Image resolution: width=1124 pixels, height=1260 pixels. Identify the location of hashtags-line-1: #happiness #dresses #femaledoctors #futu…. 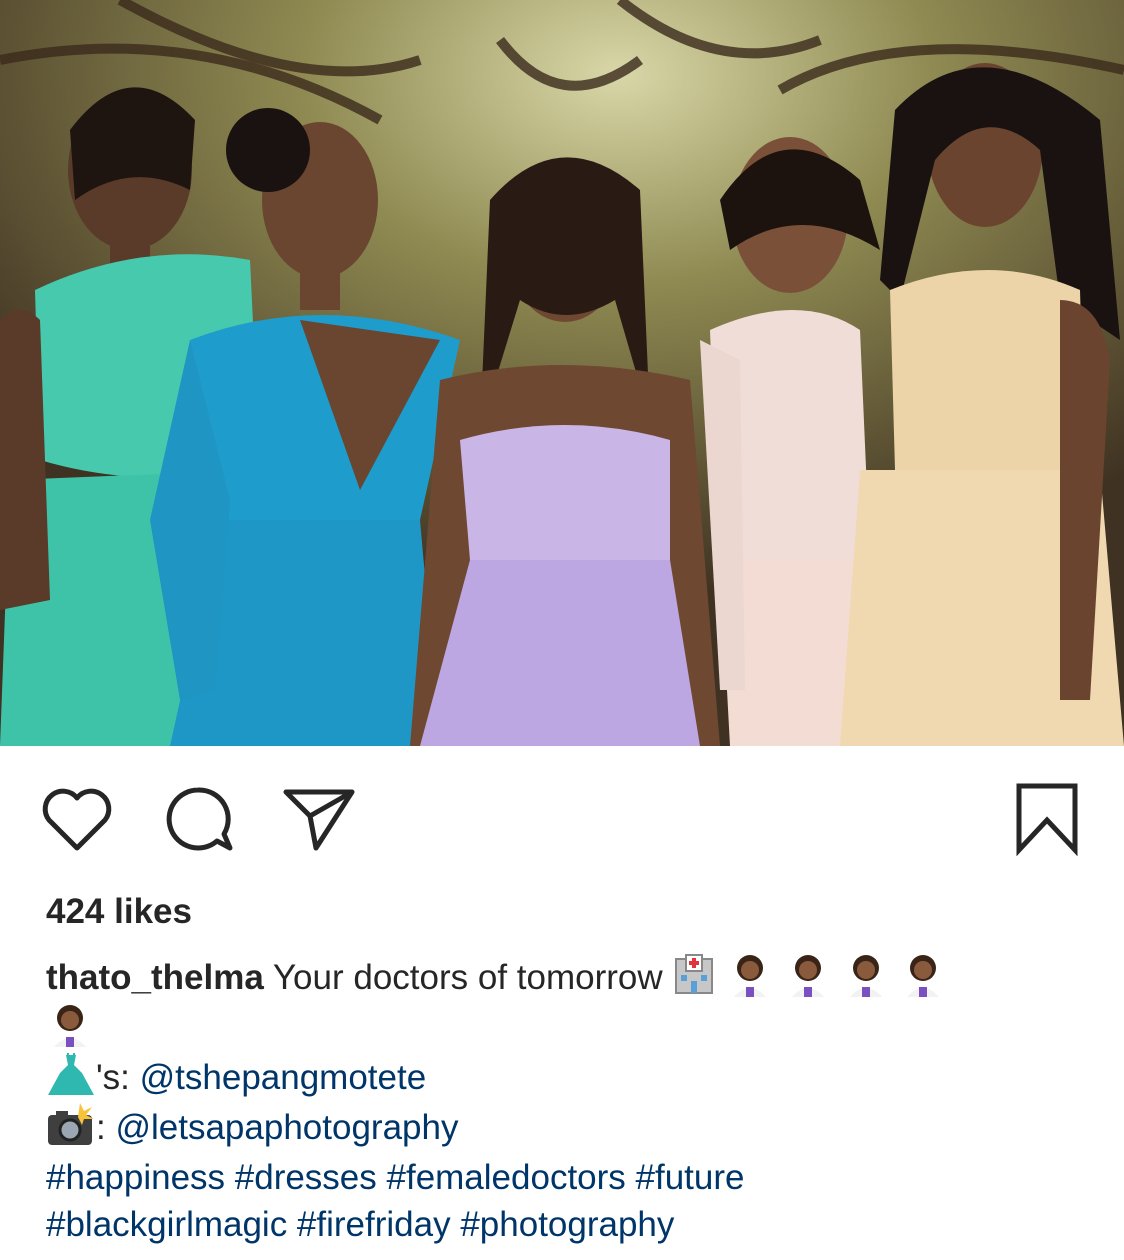
(566, 1178).